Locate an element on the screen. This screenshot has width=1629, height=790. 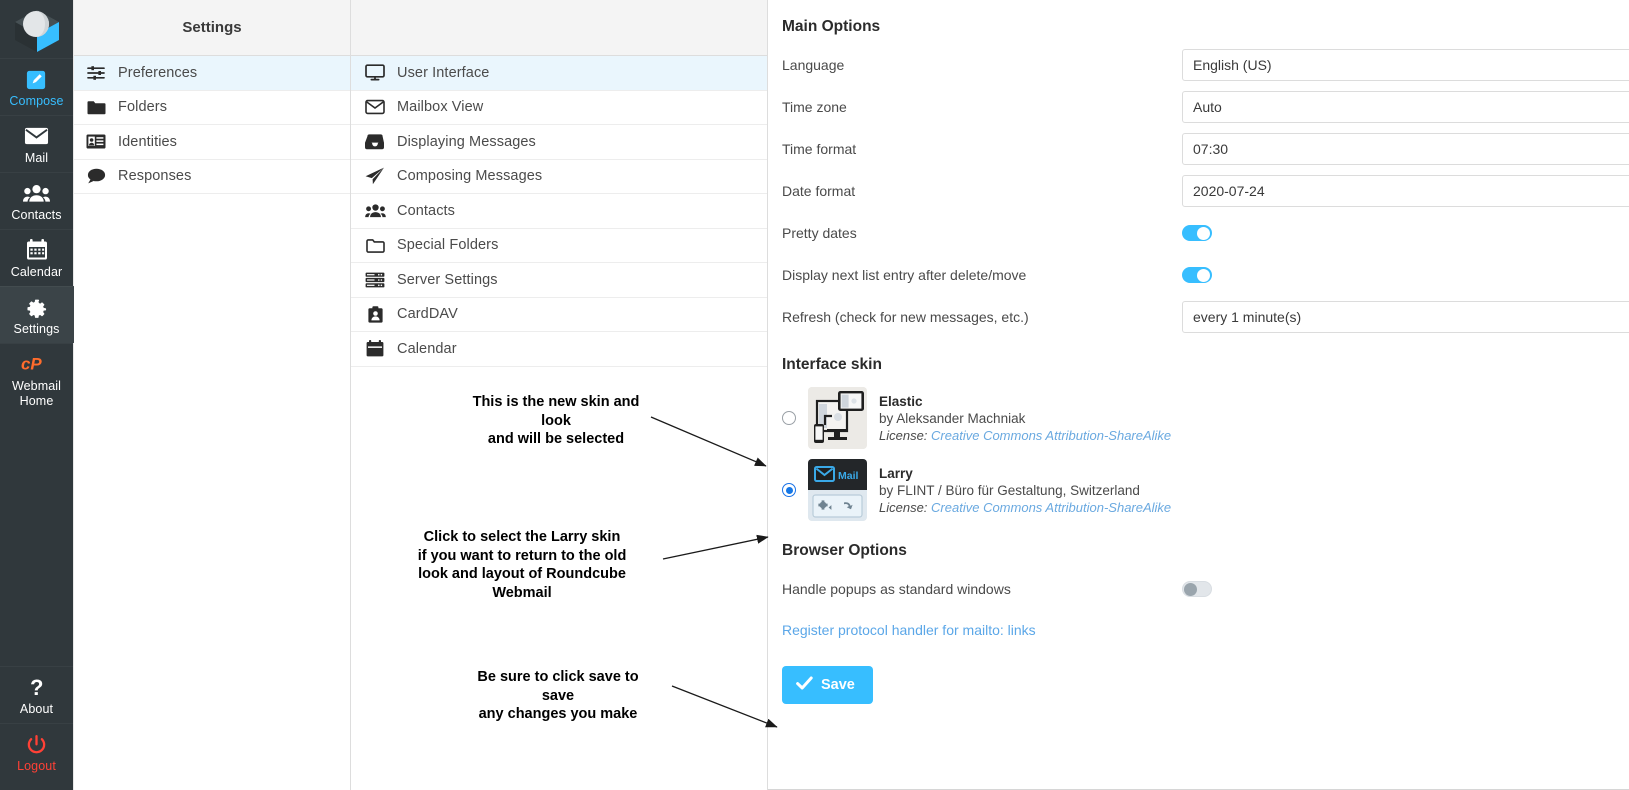
pref-item-mailbox-view: Mailbox View is located at coordinates (559, 107).